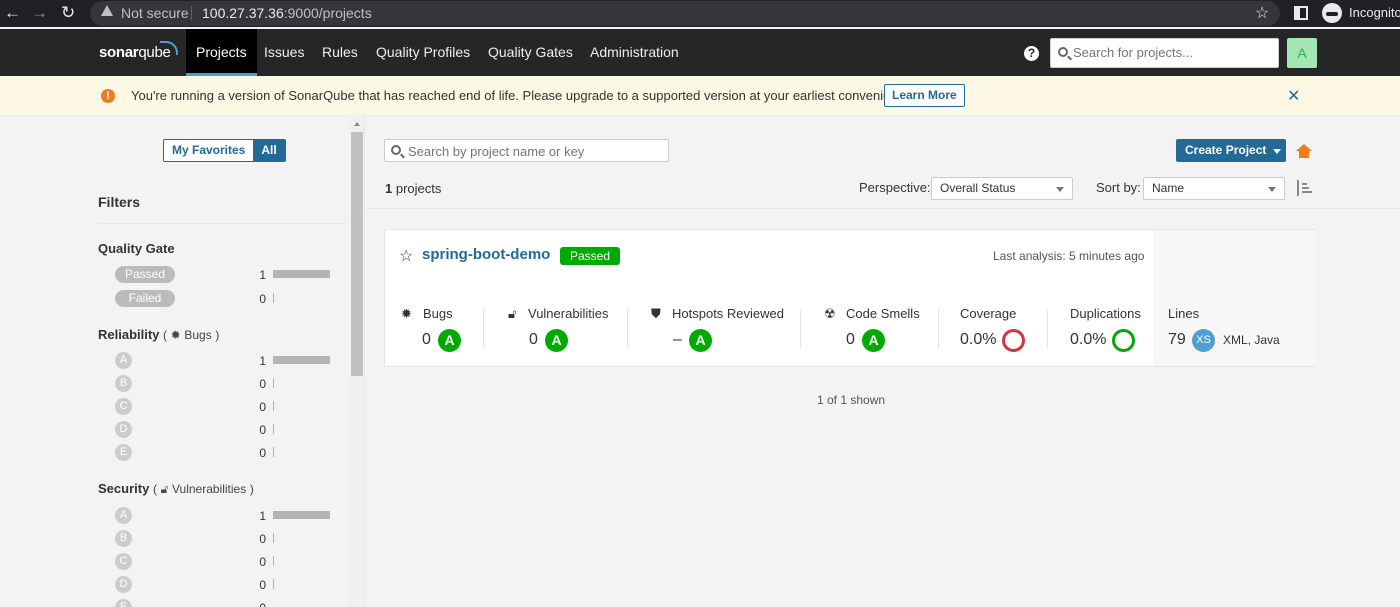 The width and height of the screenshot is (1400, 607). Describe the element at coordinates (728, 313) in the screenshot. I see `hotspots-label: Hotspots Reviewed` at that location.